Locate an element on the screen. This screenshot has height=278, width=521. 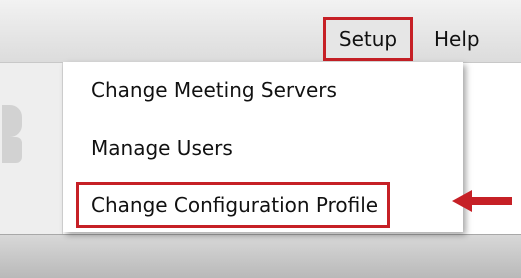
menu-item-change-configuration-profile: Change Configuration Profile is located at coordinates (233, 205).